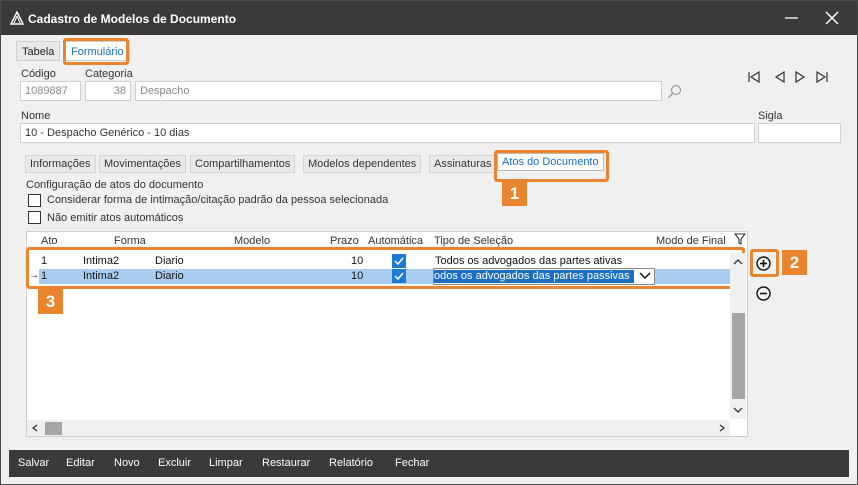 The height and width of the screenshot is (485, 858). I want to click on tab-informacoes: Informações, so click(60, 164).